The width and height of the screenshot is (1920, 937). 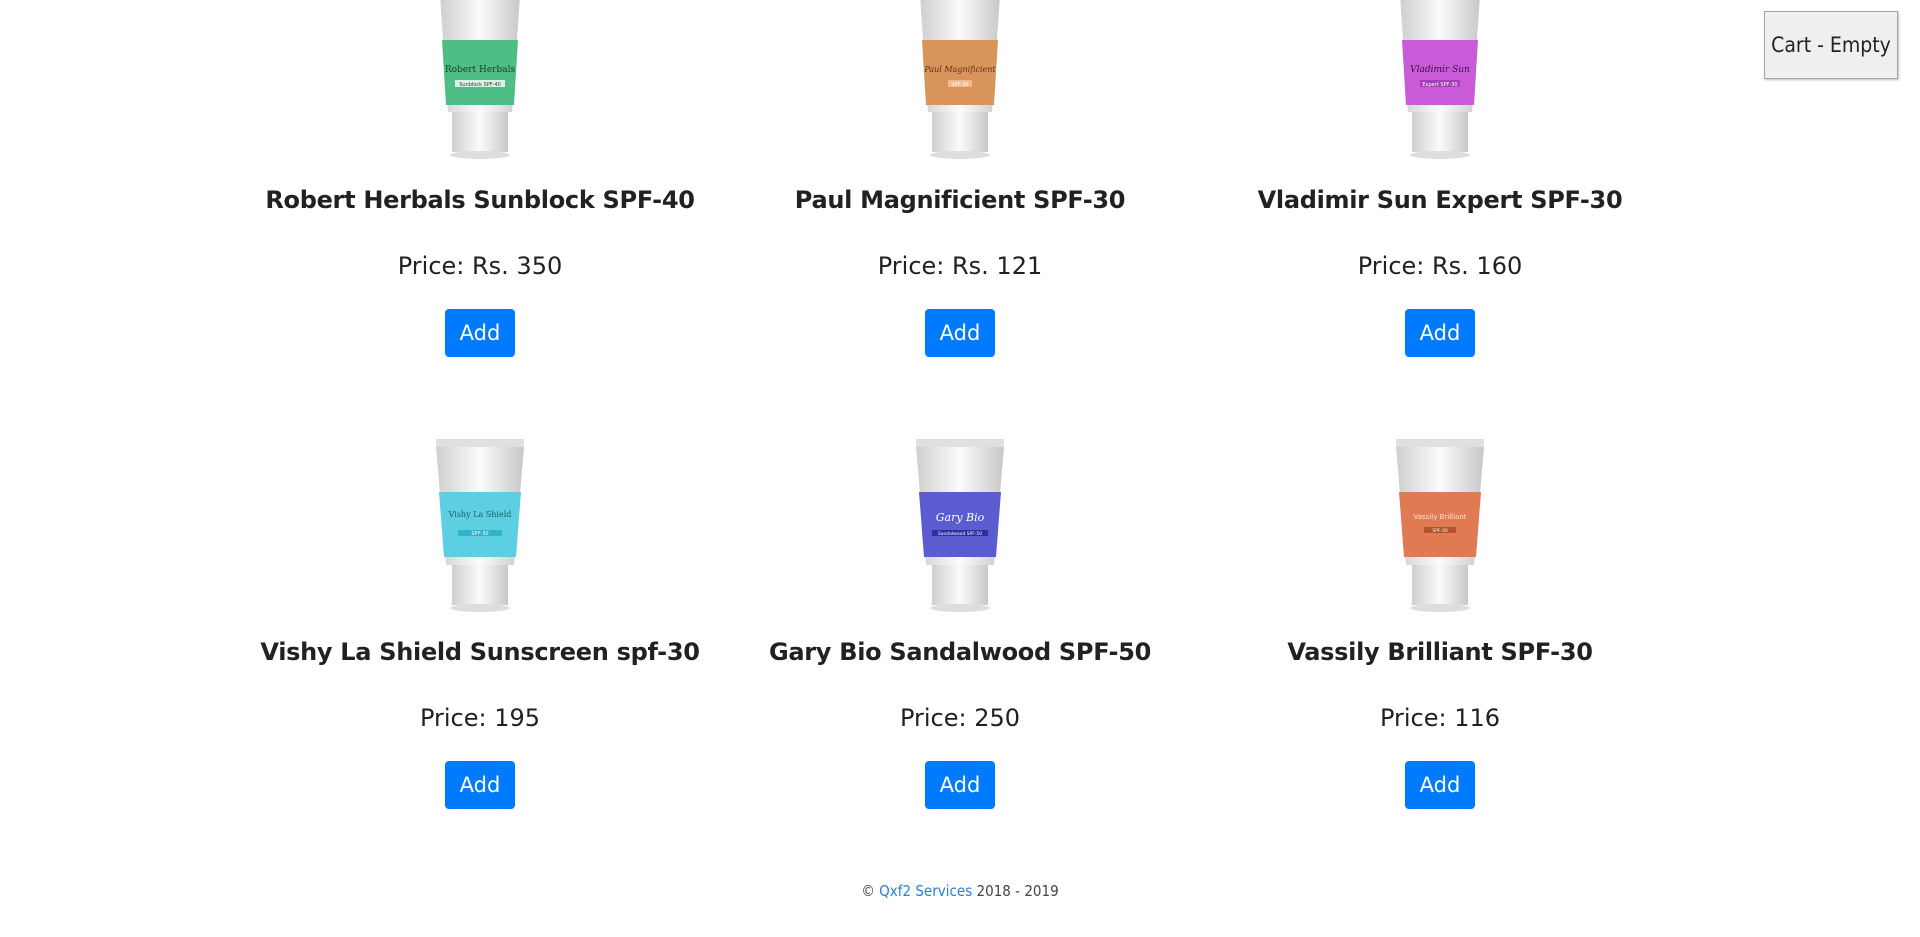 What do you see at coordinates (960, 718) in the screenshot?
I see `product-price: Price: 250` at bounding box center [960, 718].